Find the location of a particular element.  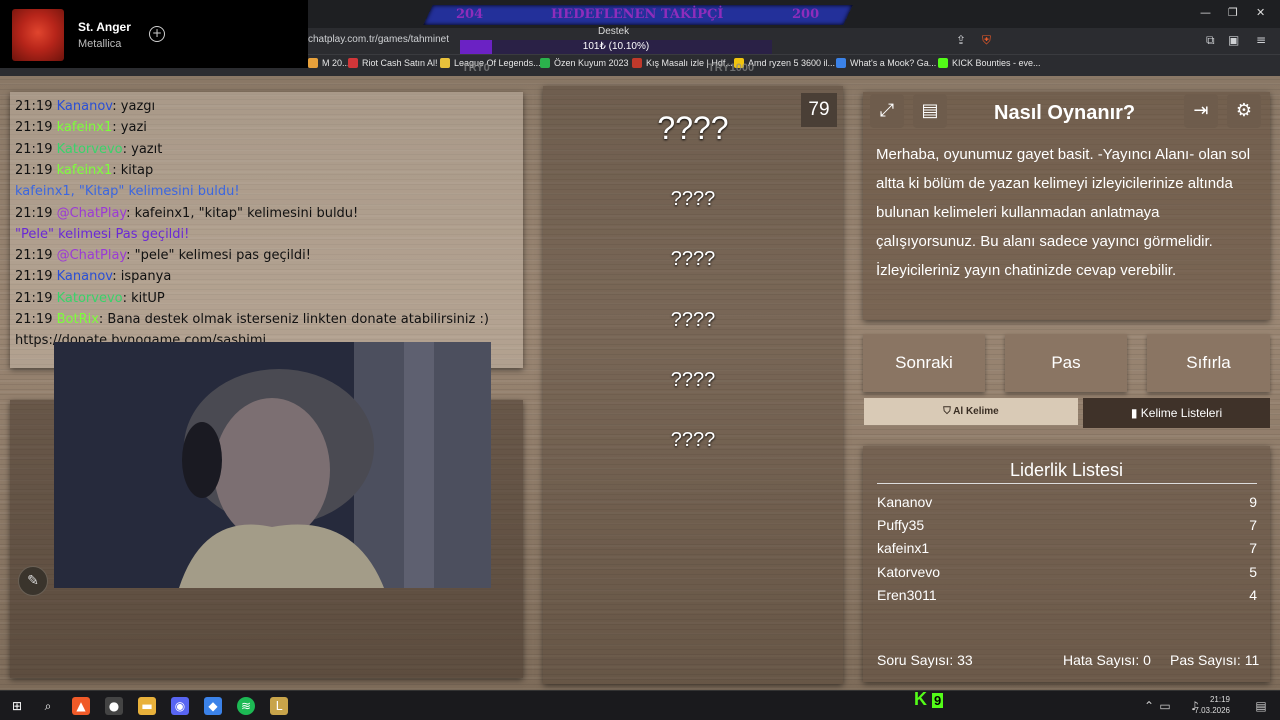

support-progress-text: 101₺ (10.10%) is located at coordinates (616, 46).